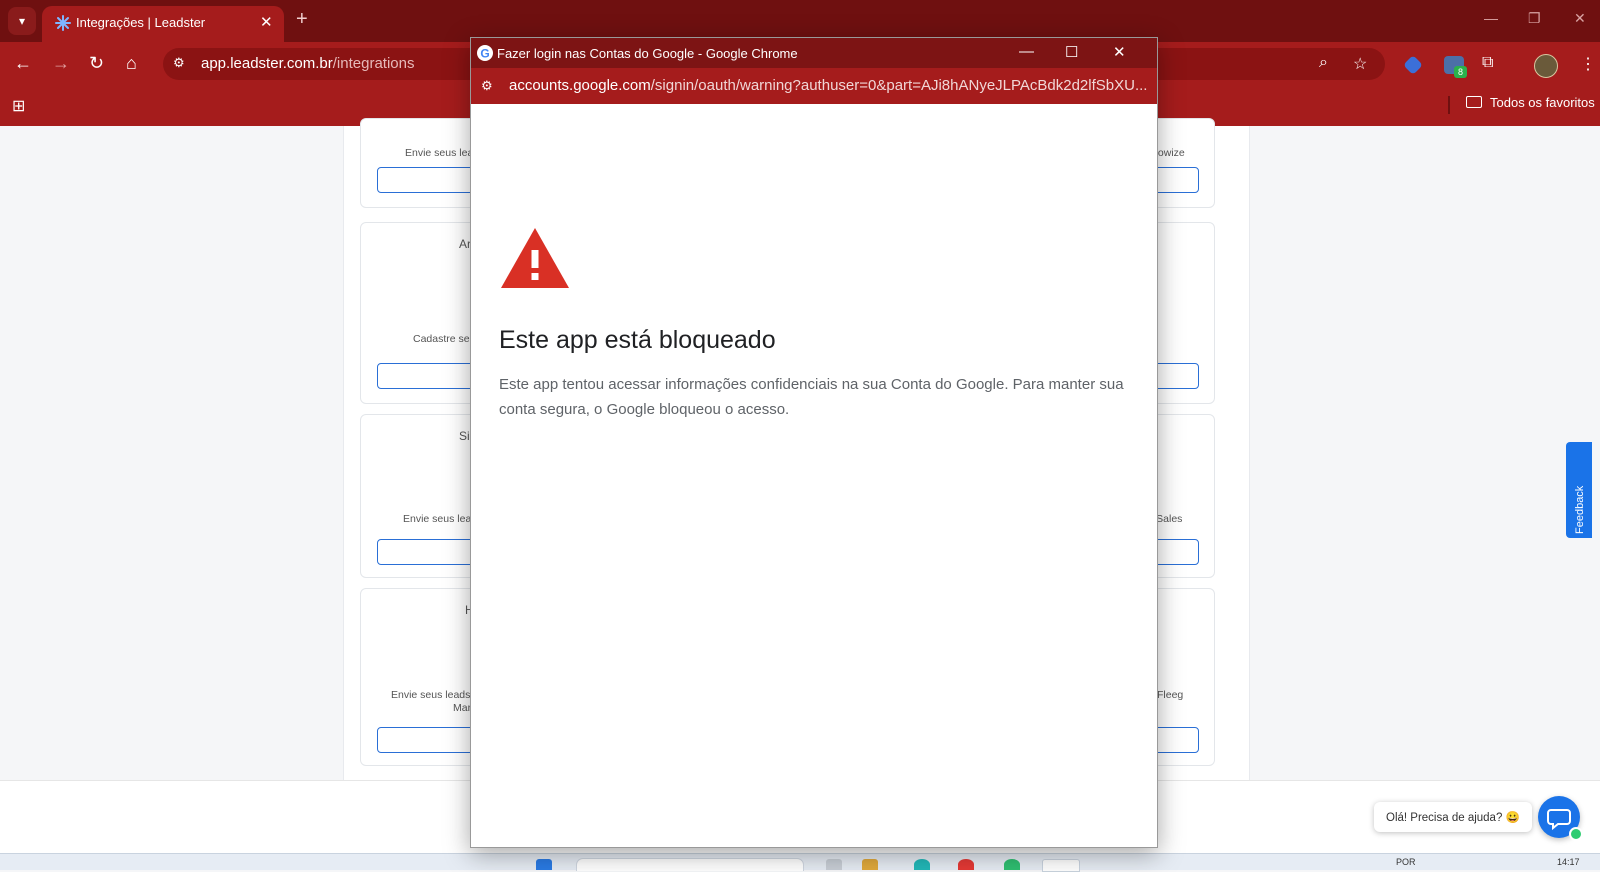  Describe the element at coordinates (1453, 817) in the screenshot. I see `chat-greeting-bubble: Olá! Precisa de ajuda? 😀` at that location.